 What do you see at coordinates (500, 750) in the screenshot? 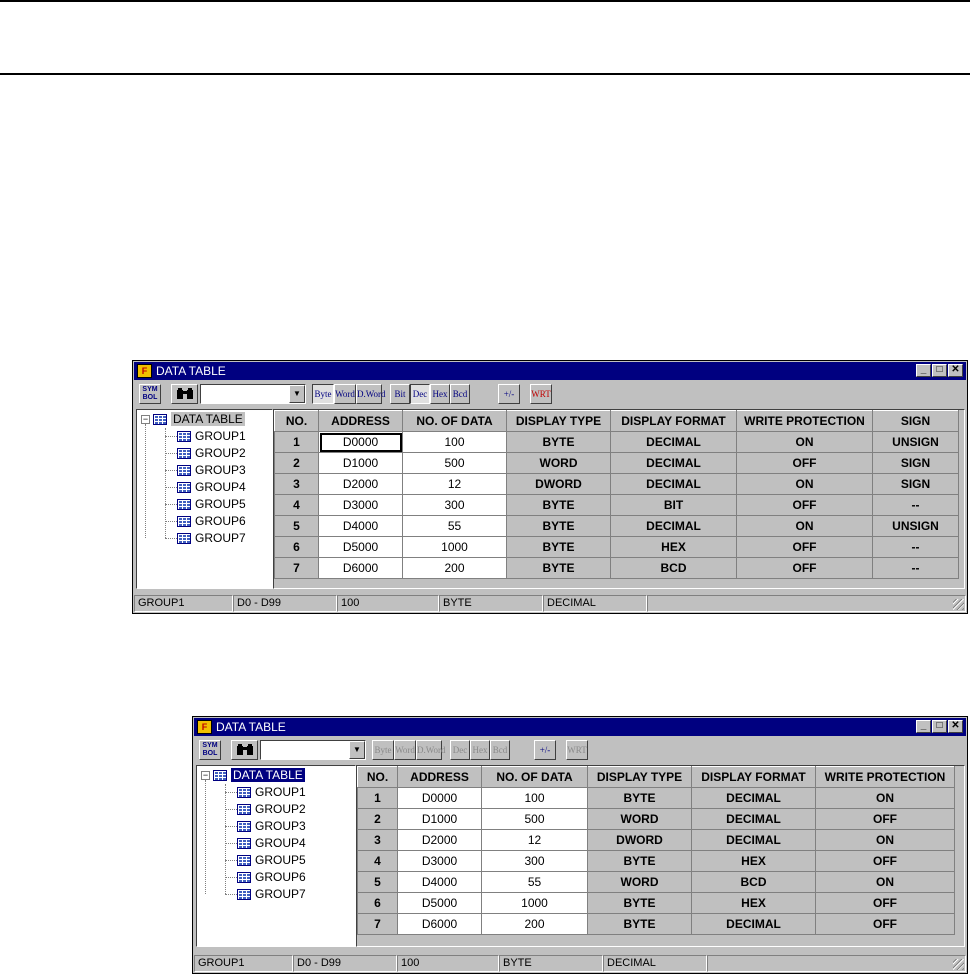
I see `bcd-button: Bcd` at bounding box center [500, 750].